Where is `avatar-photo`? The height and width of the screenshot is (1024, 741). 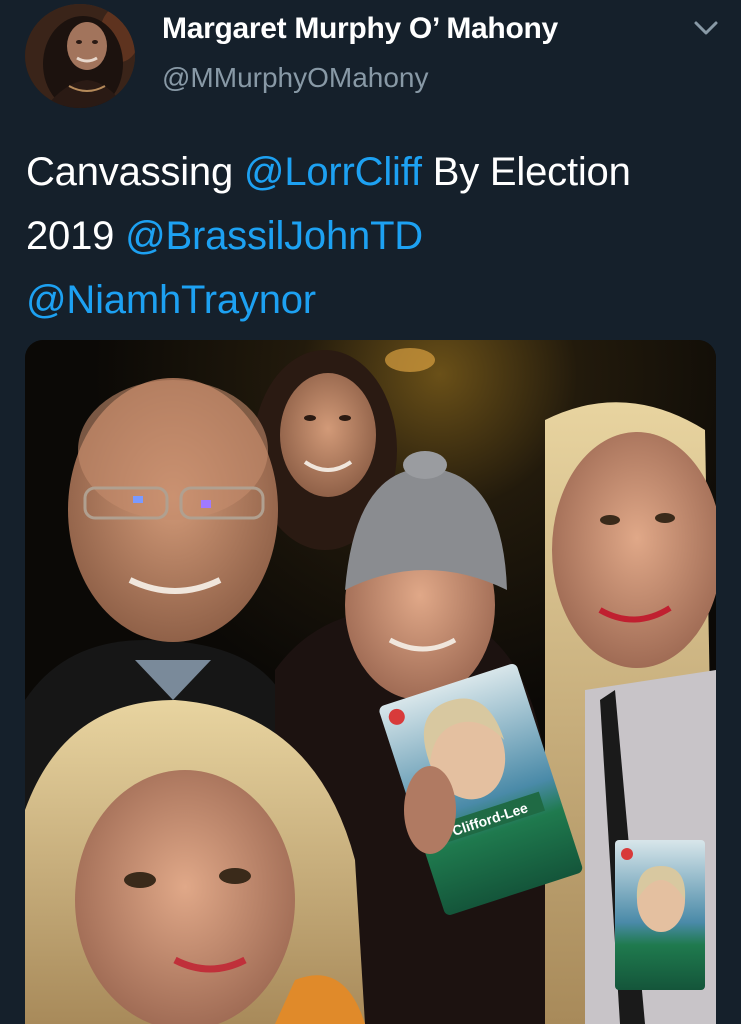 avatar-photo is located at coordinates (80, 56).